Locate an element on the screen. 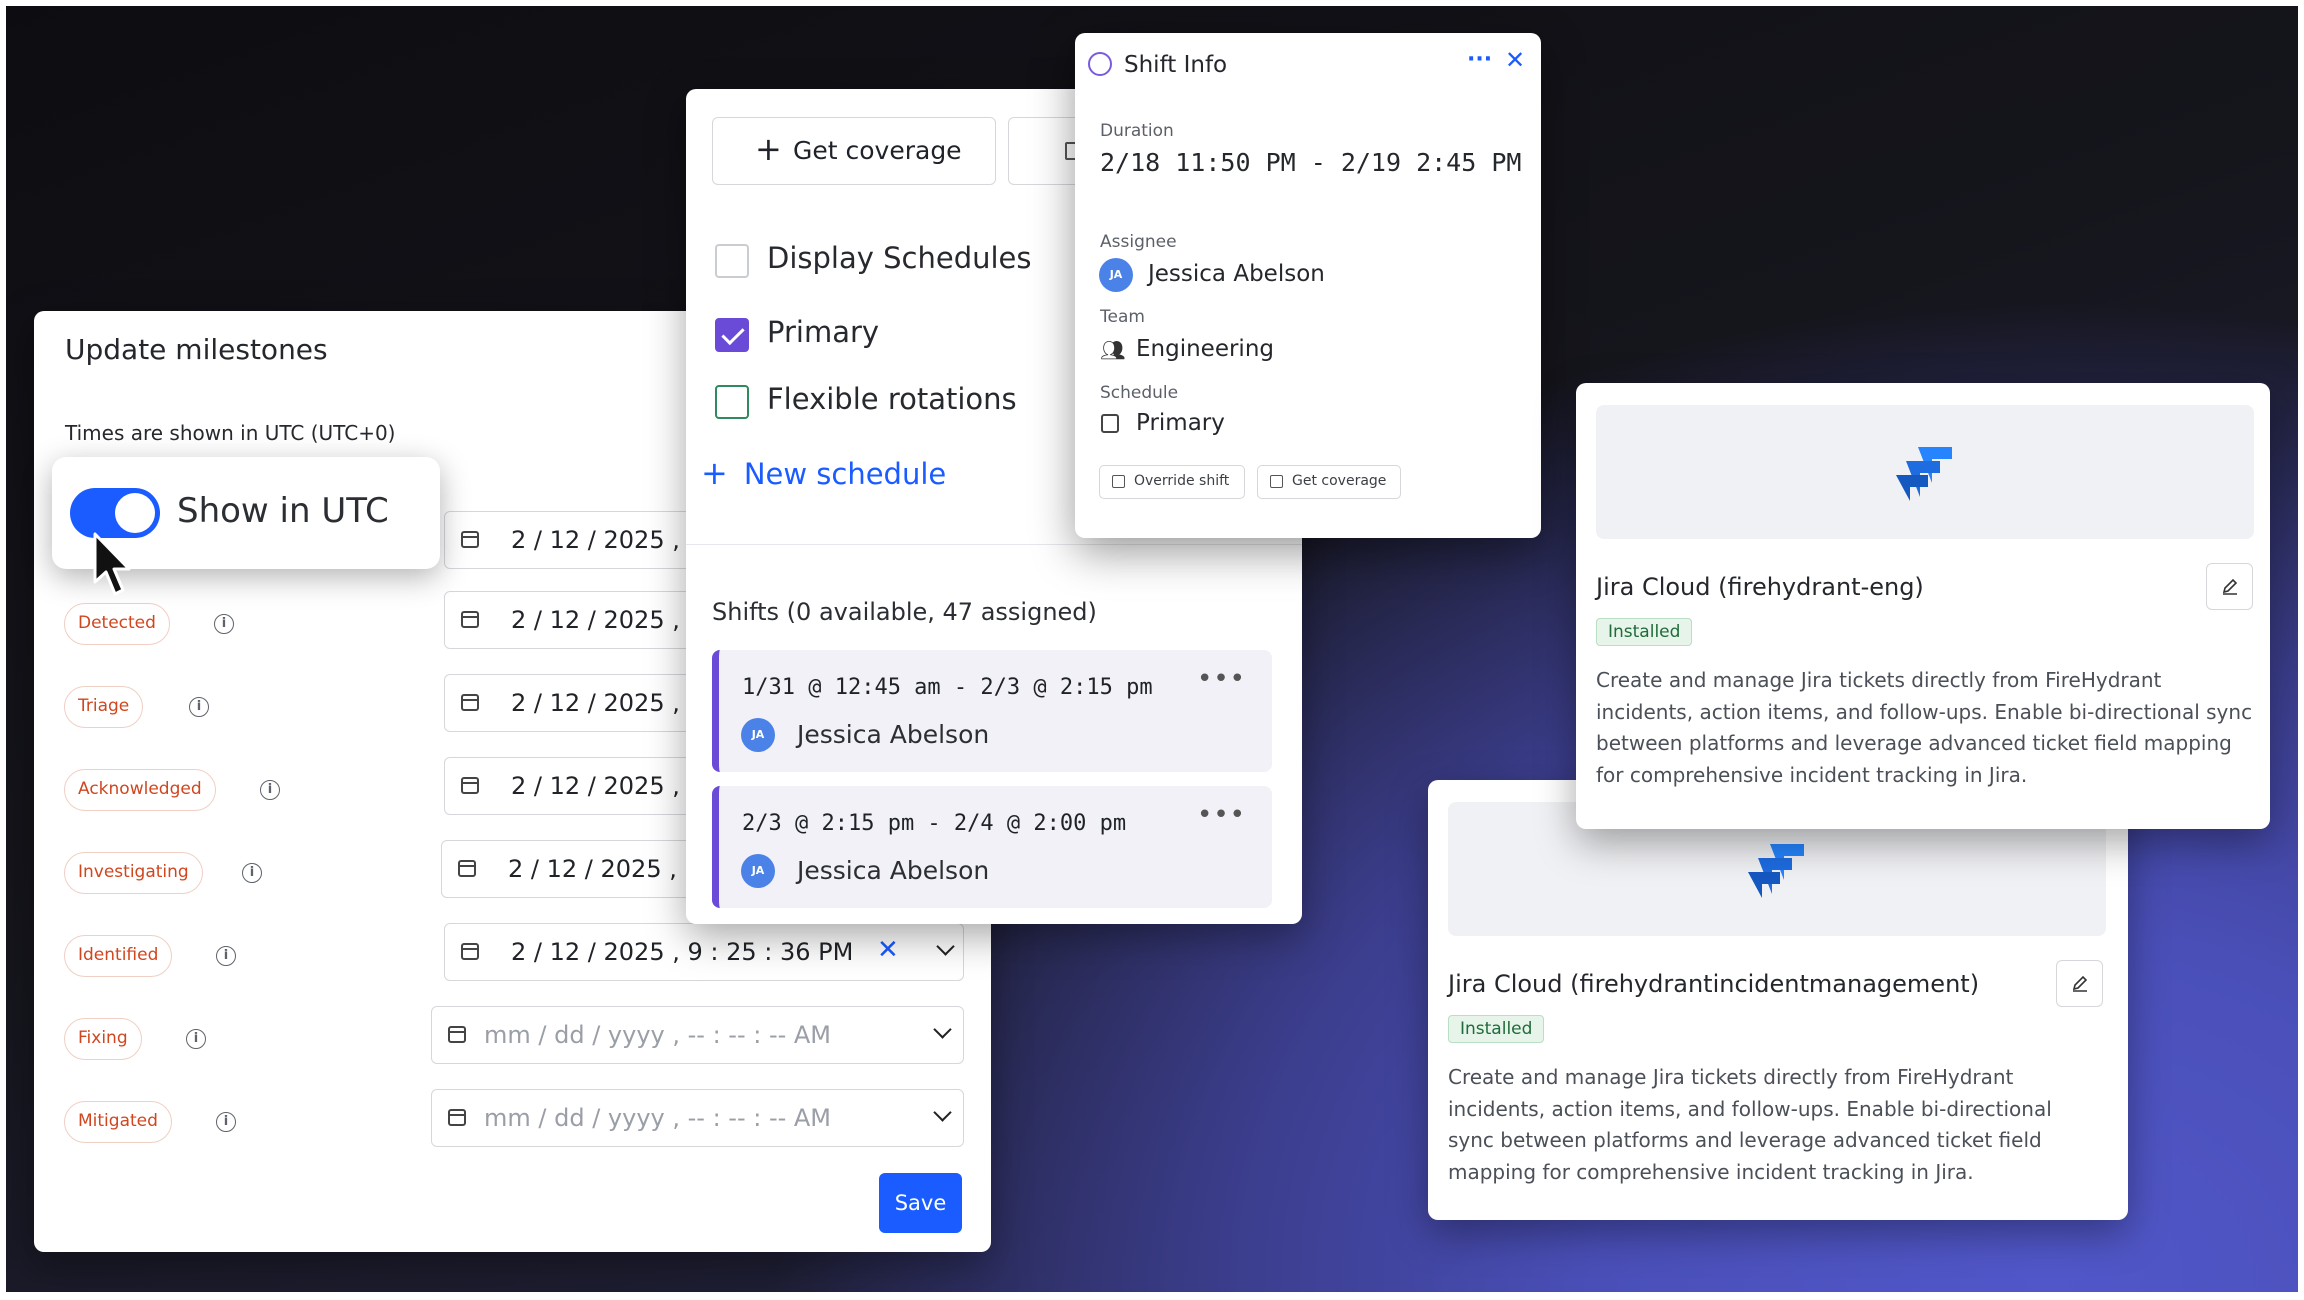 Image resolution: width=2304 pixels, height=1300 pixels. milestone-chip: Detected is located at coordinates (117, 624).